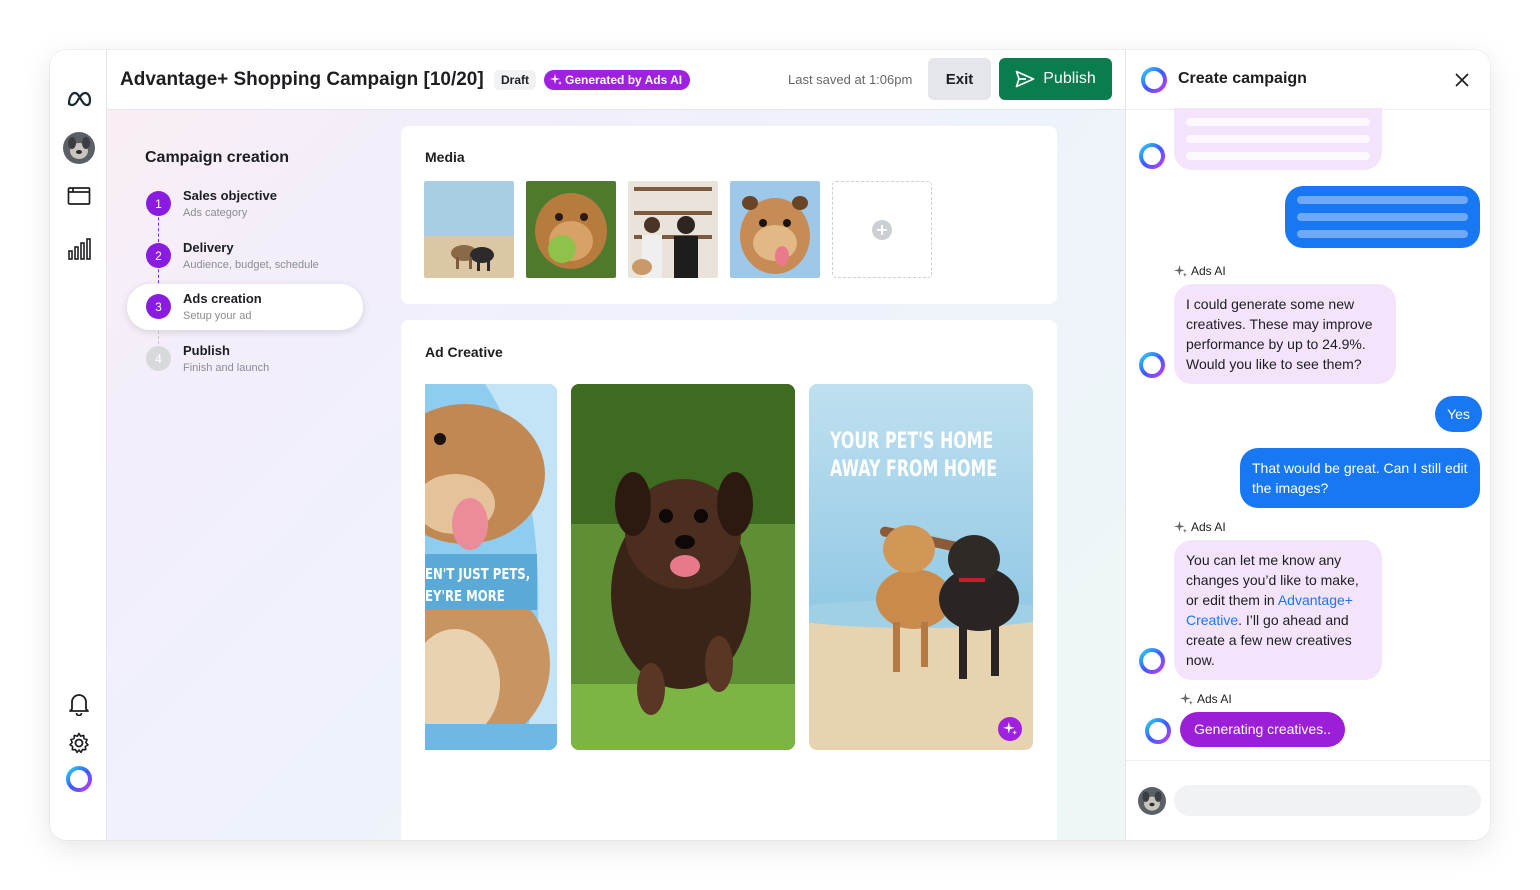 Image resolution: width=1540 pixels, height=890 pixels. Describe the element at coordinates (464, 352) in the screenshot. I see `ad-creative-title: Ad Creative` at that location.